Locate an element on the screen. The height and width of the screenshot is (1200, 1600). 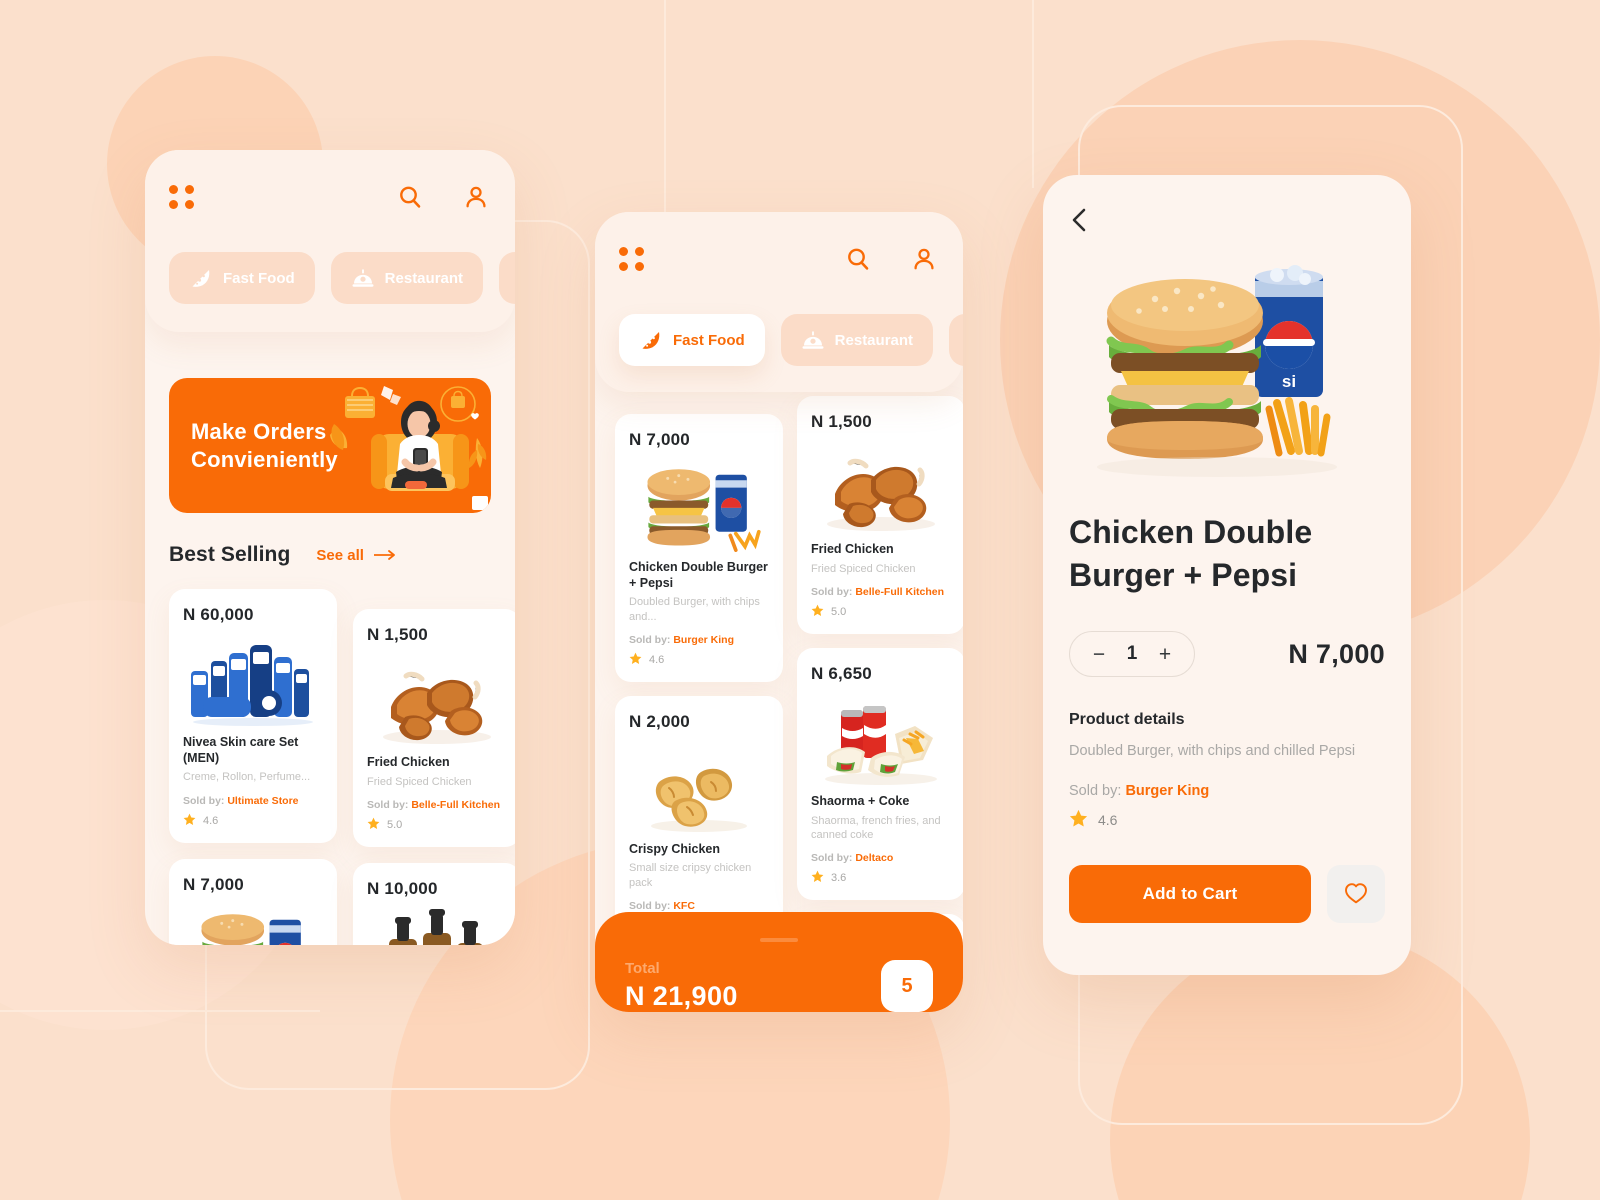
product-image-shaorma-coke is located at coordinates (881, 740).